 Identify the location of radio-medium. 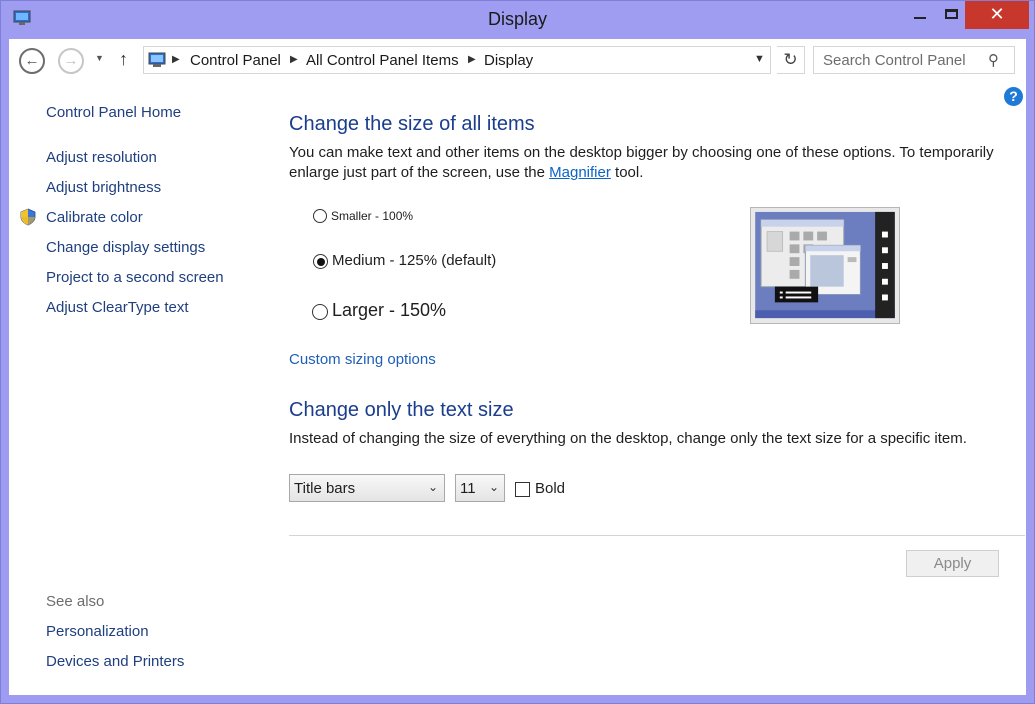
(320, 261).